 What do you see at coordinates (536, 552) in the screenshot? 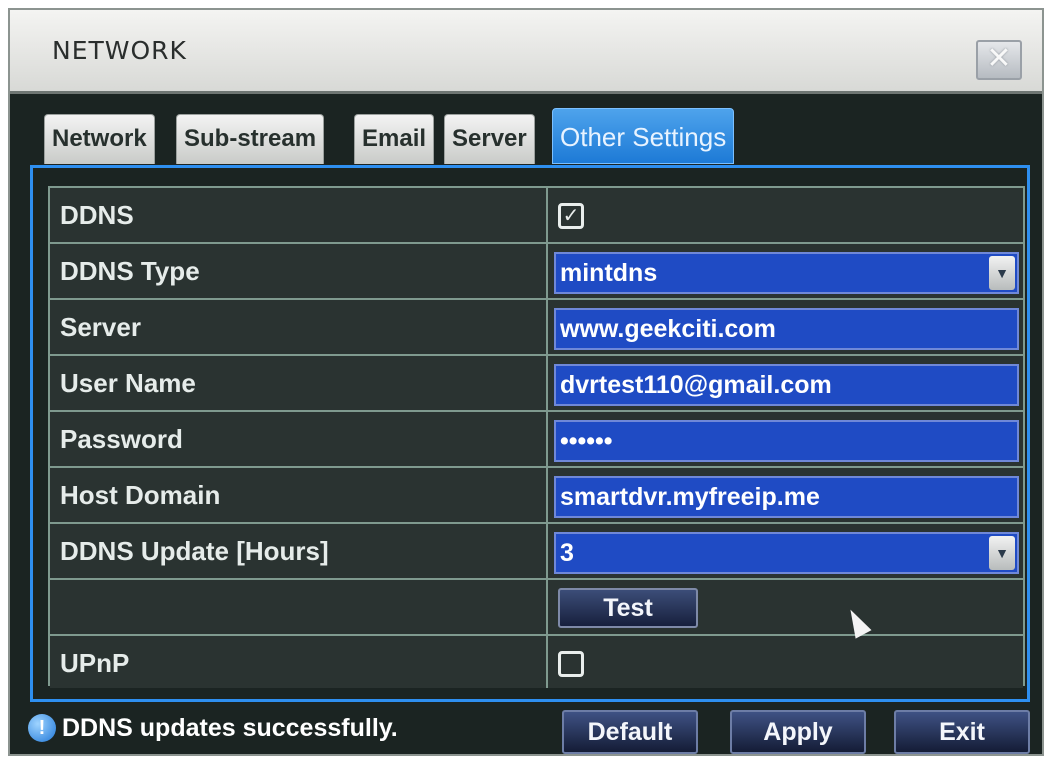
I see `row-ddns-update: DDNS Update [Hours] 3 ▼` at bounding box center [536, 552].